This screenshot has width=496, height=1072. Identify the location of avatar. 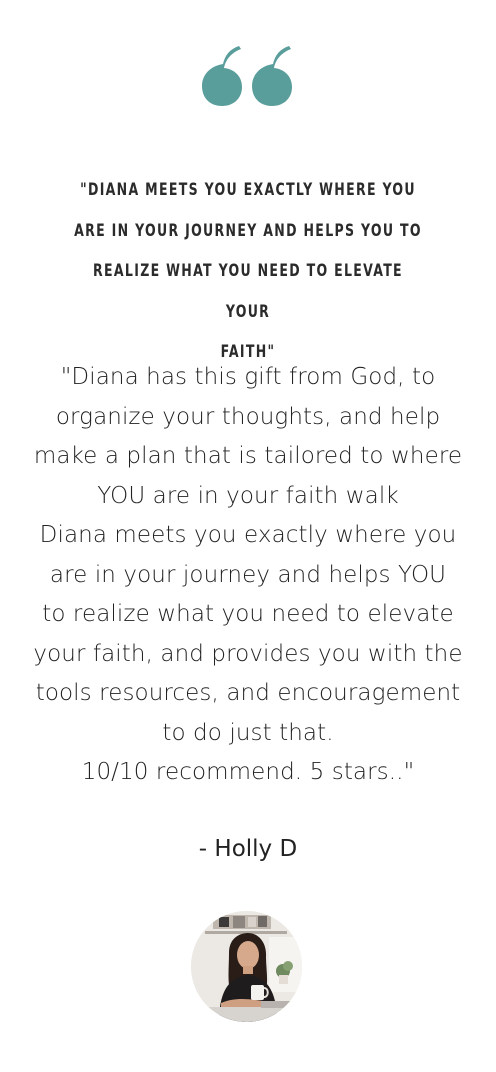
(246, 966).